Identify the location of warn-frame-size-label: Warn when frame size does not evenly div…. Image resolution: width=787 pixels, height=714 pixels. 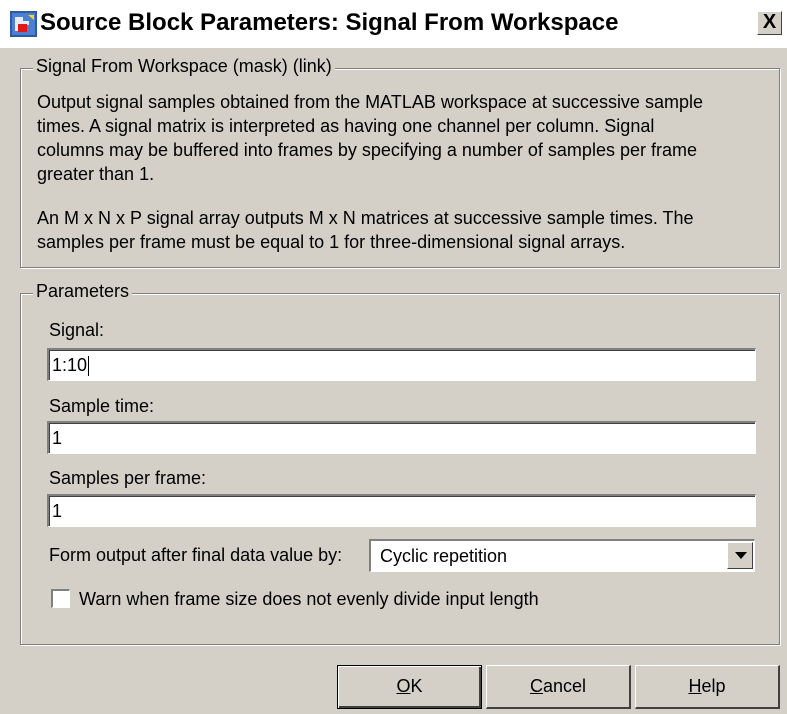
(309, 599).